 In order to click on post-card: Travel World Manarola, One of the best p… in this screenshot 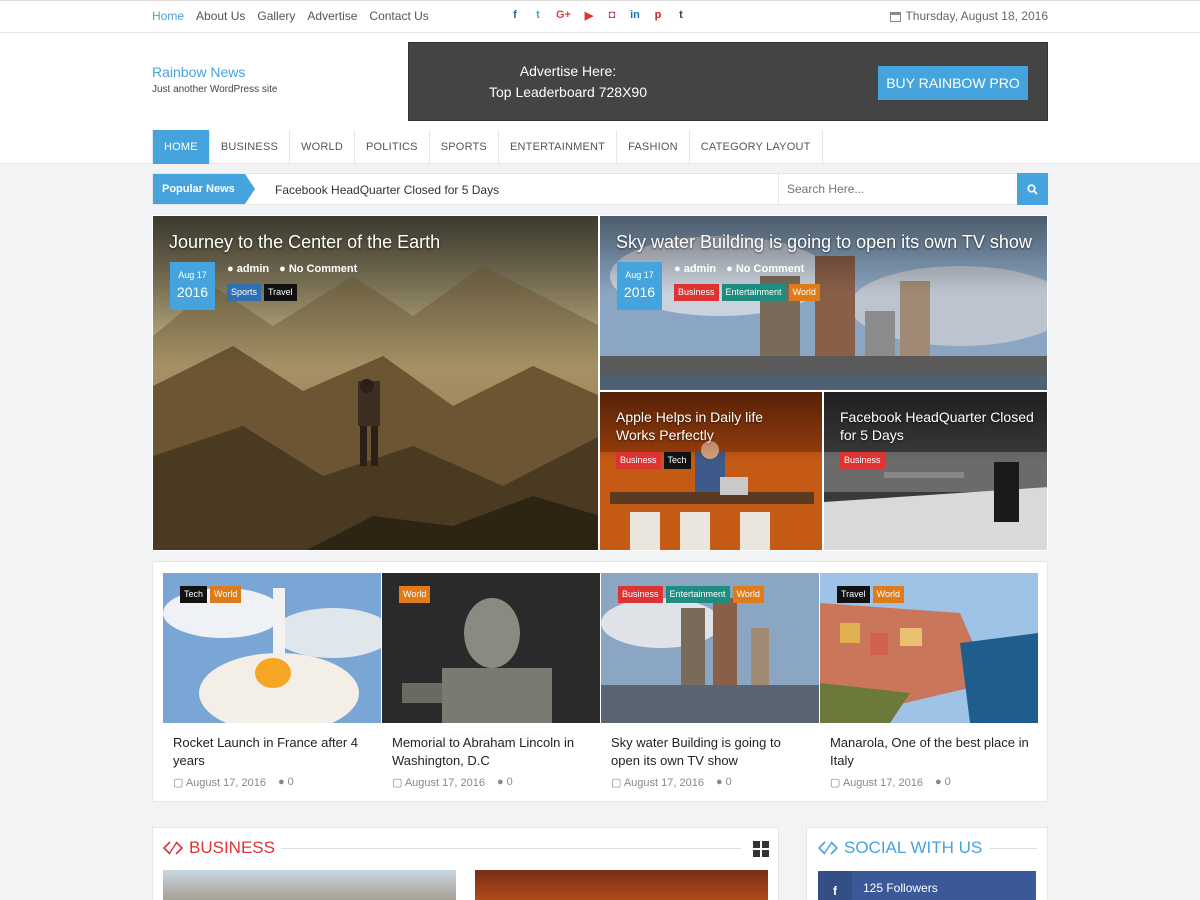, I will do `click(929, 681)`.